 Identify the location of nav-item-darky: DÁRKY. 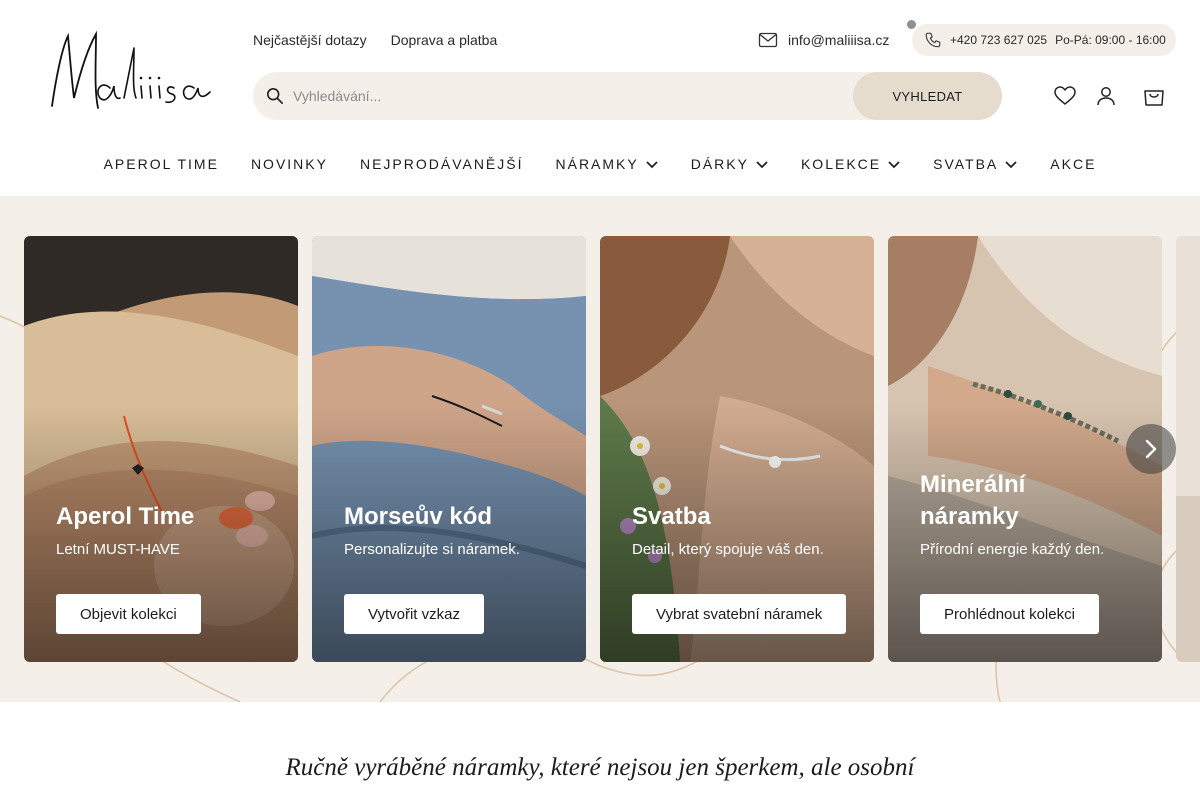
(730, 164).